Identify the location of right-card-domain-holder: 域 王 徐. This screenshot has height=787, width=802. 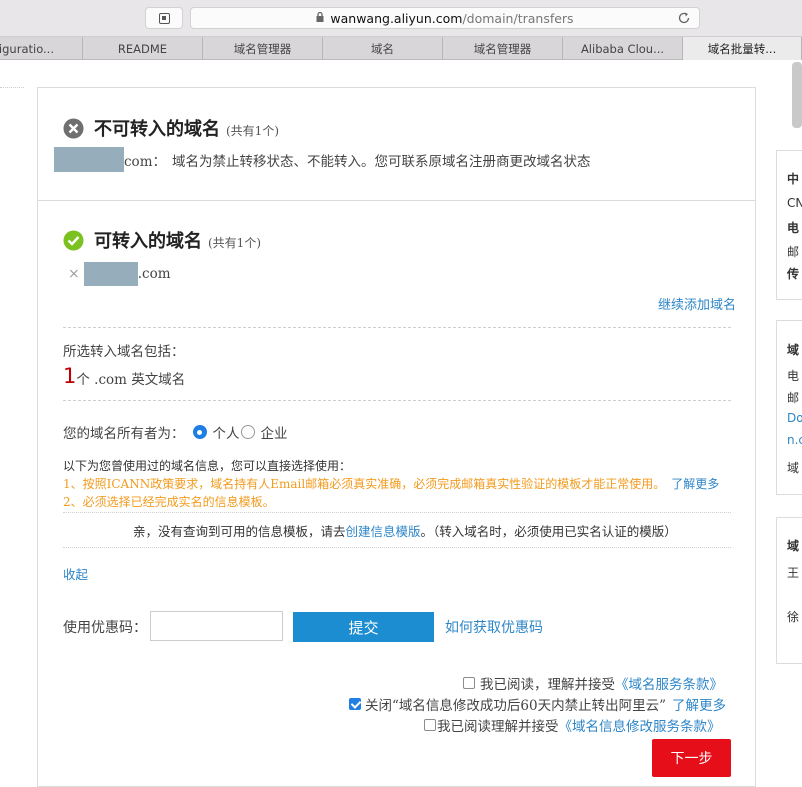
(789, 590).